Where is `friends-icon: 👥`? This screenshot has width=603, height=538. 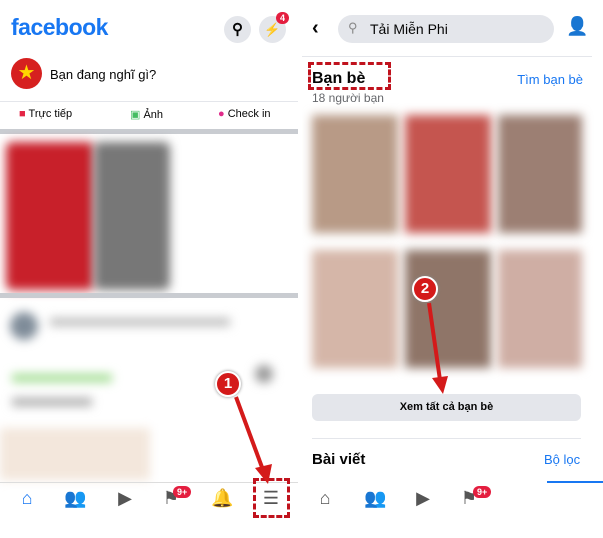
friends-icon: 👥 is located at coordinates (375, 498).